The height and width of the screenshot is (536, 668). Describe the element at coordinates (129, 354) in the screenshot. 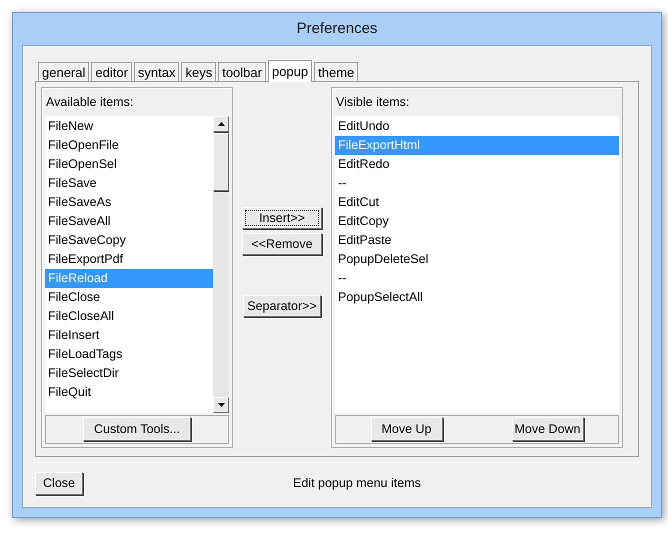

I see `list-item: FileLoadTags` at that location.